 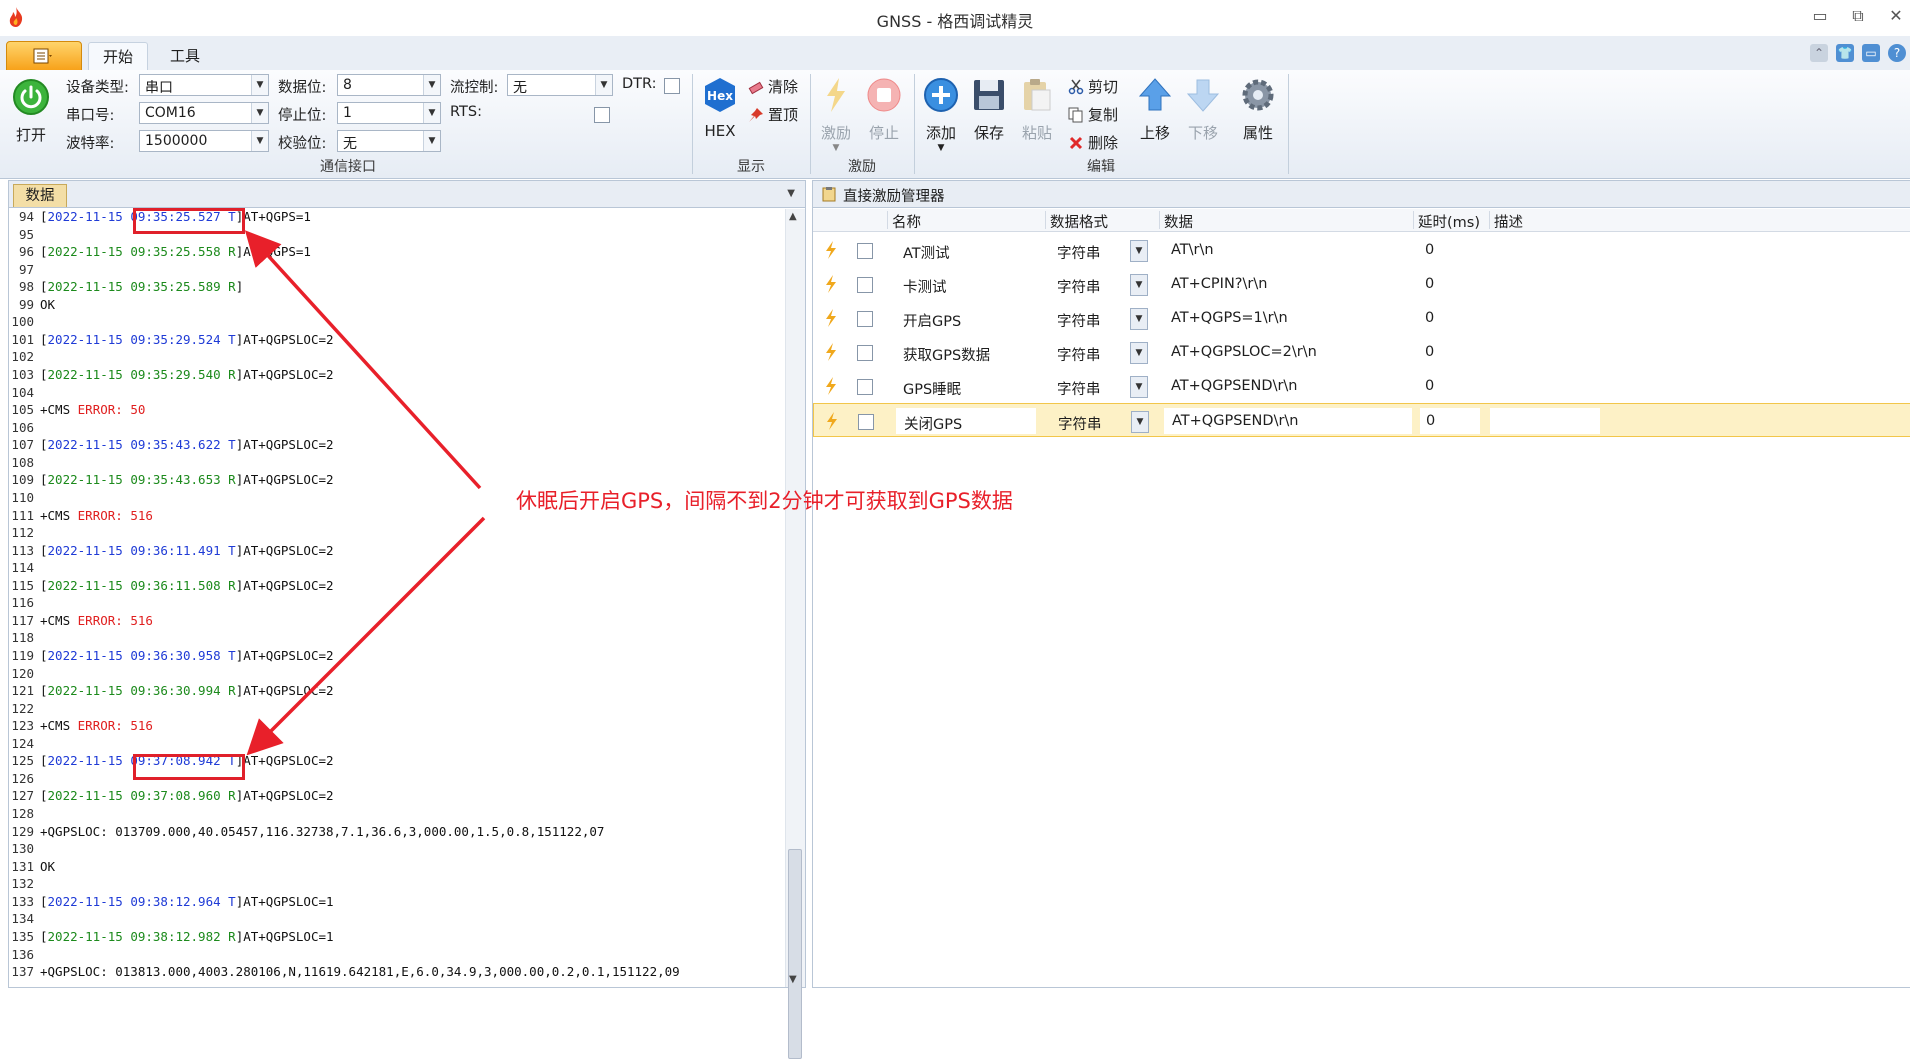 What do you see at coordinates (1450, 221) in the screenshot?
I see `column-header-delay: 延时(ms)` at bounding box center [1450, 221].